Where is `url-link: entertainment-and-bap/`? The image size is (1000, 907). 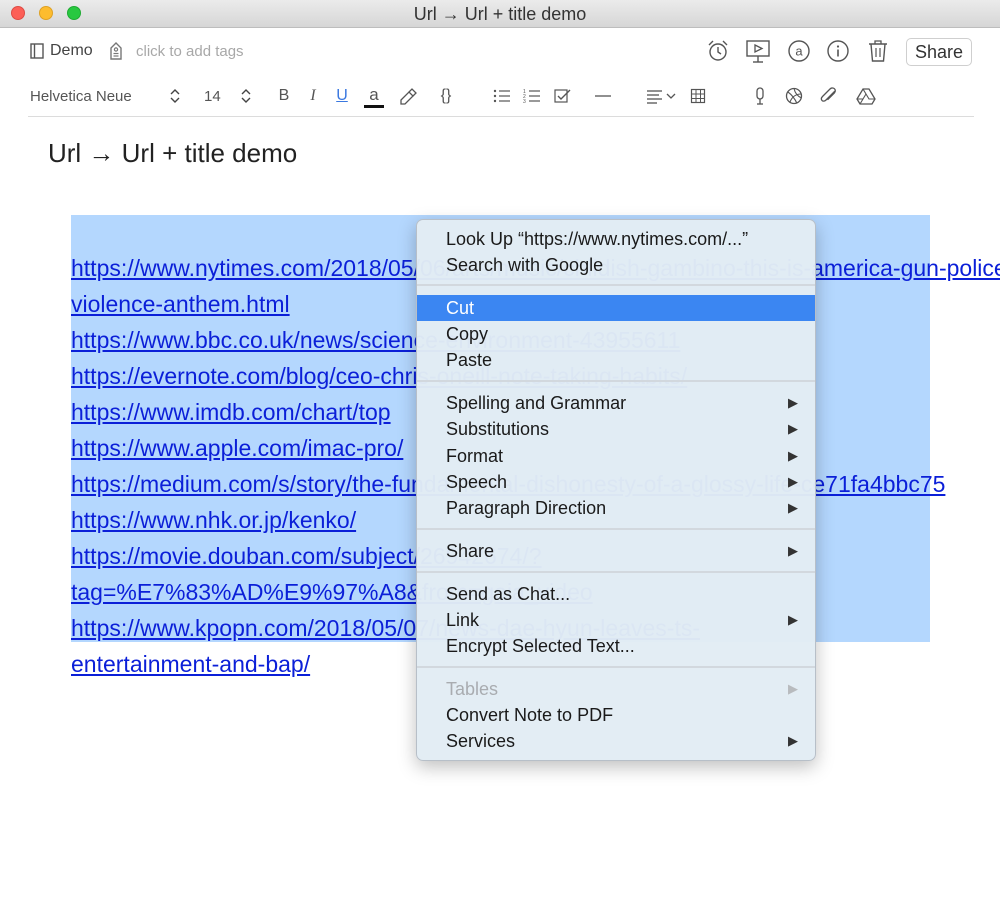 url-link: entertainment-and-bap/ is located at coordinates (190, 664).